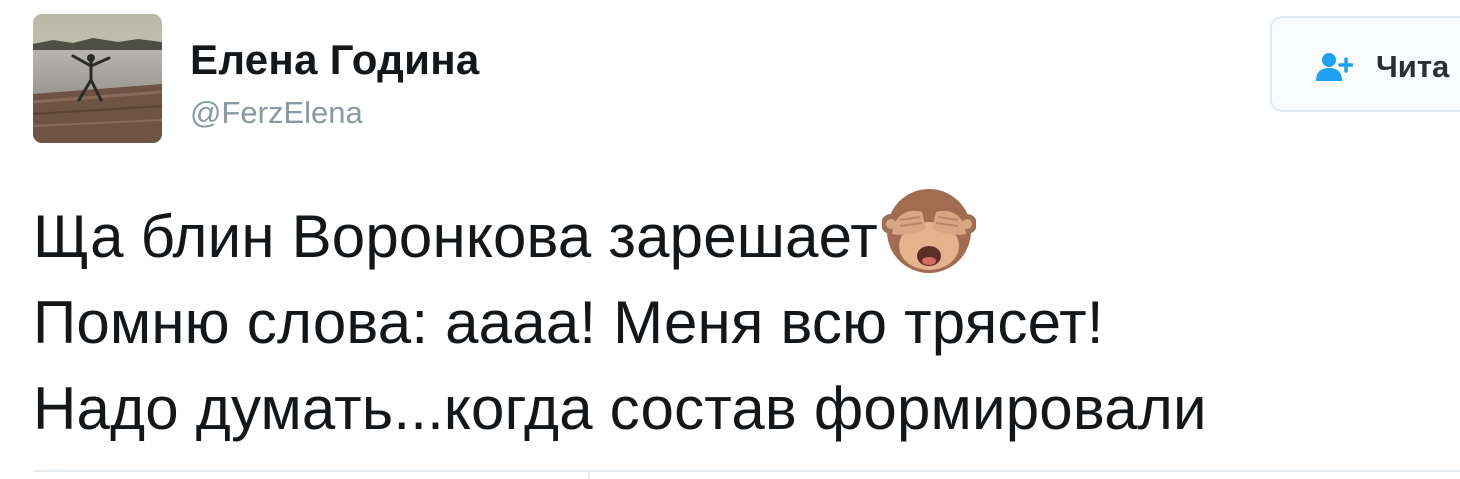 Image resolution: width=1460 pixels, height=479 pixels. I want to click on avatar, so click(97, 78).